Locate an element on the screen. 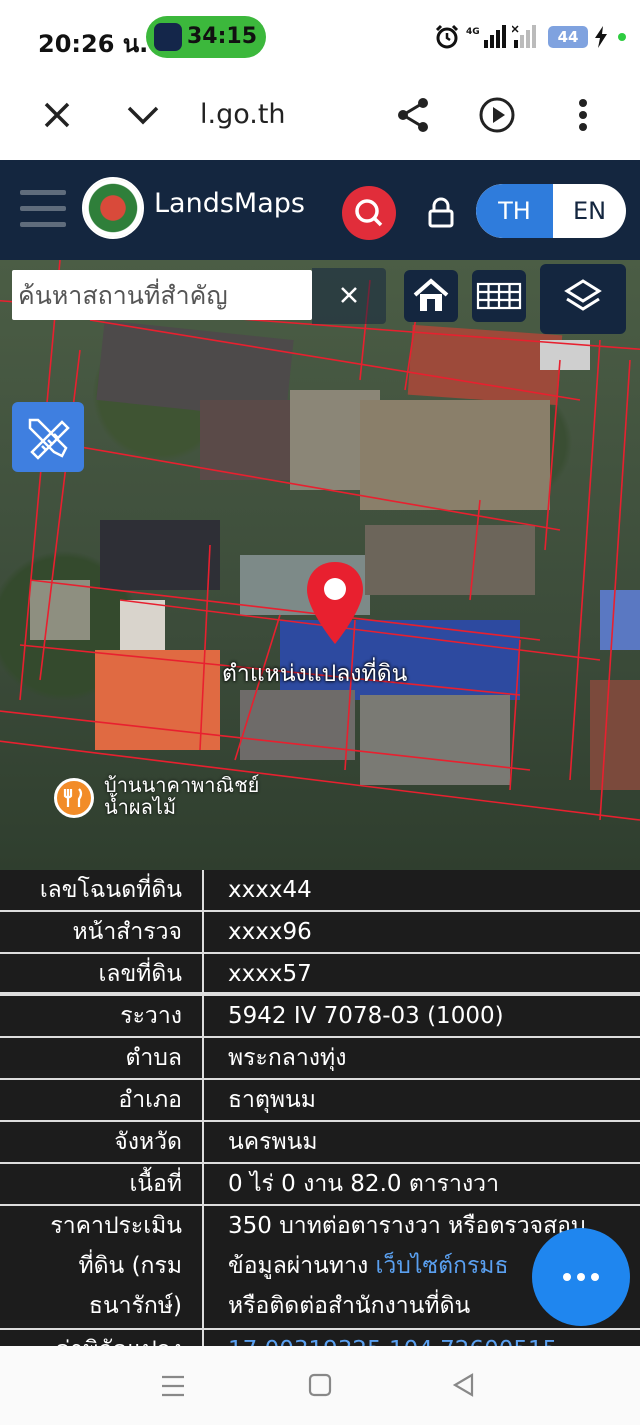  row-label: ตำบล is located at coordinates (102, 1058).